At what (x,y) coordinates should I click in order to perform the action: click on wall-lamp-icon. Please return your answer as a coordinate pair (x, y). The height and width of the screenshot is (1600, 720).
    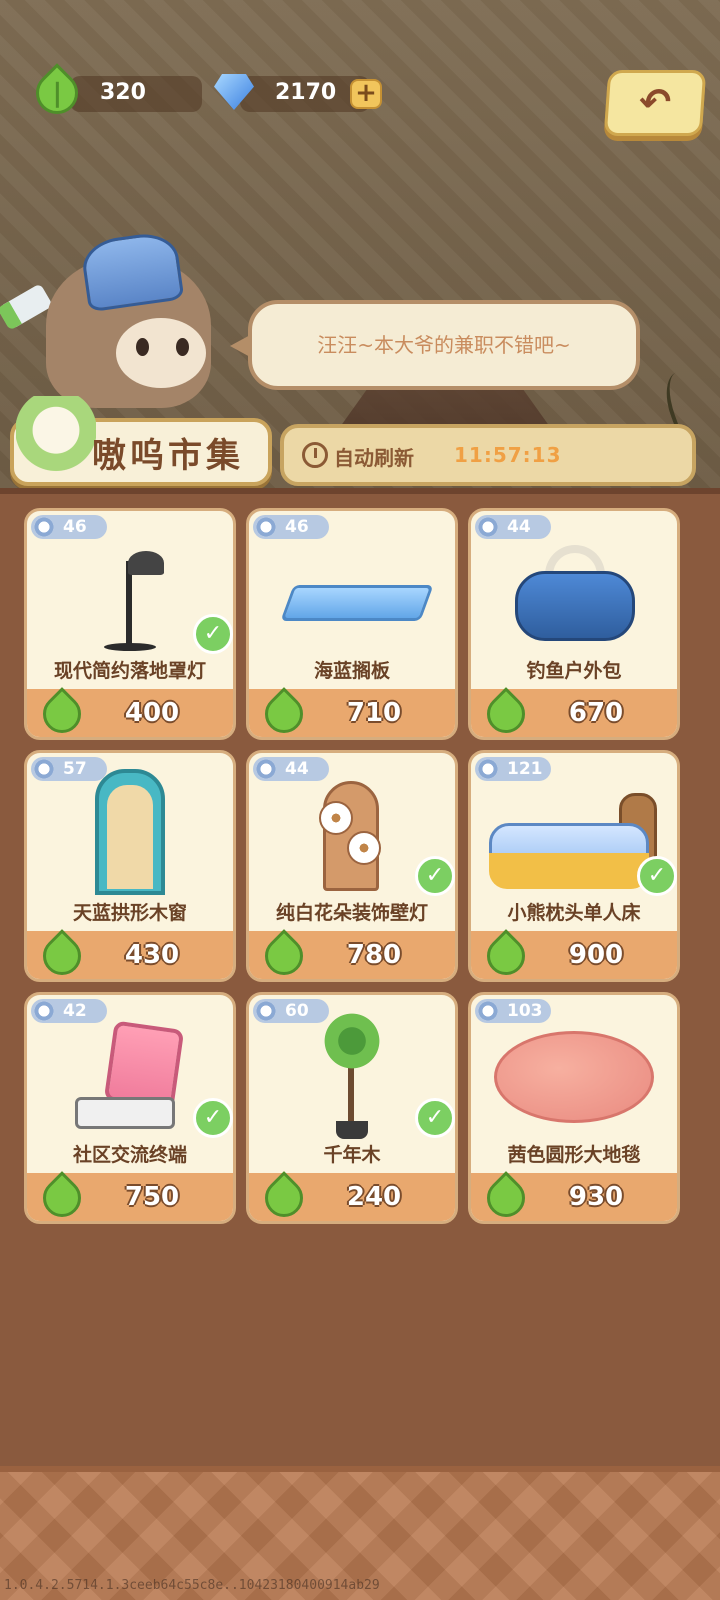
    Looking at the image, I should click on (352, 838).